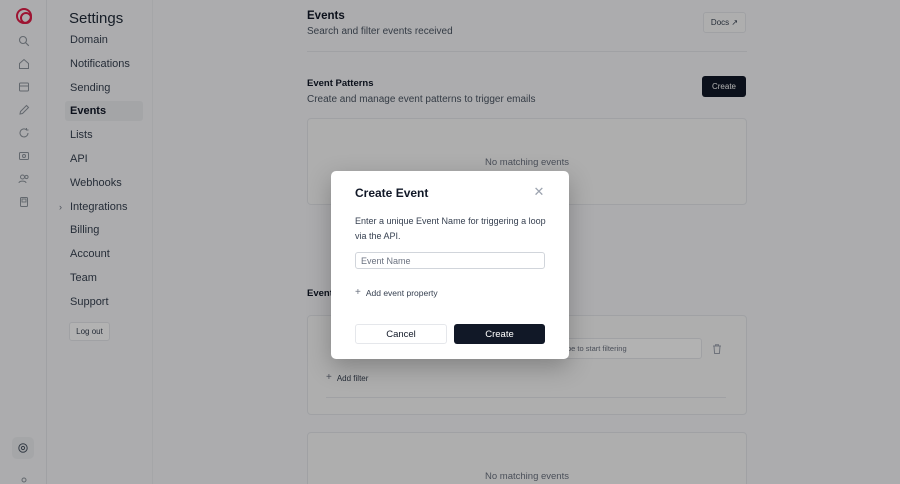 Image resolution: width=900 pixels, height=484 pixels. I want to click on plus-icon: +, so click(358, 292).